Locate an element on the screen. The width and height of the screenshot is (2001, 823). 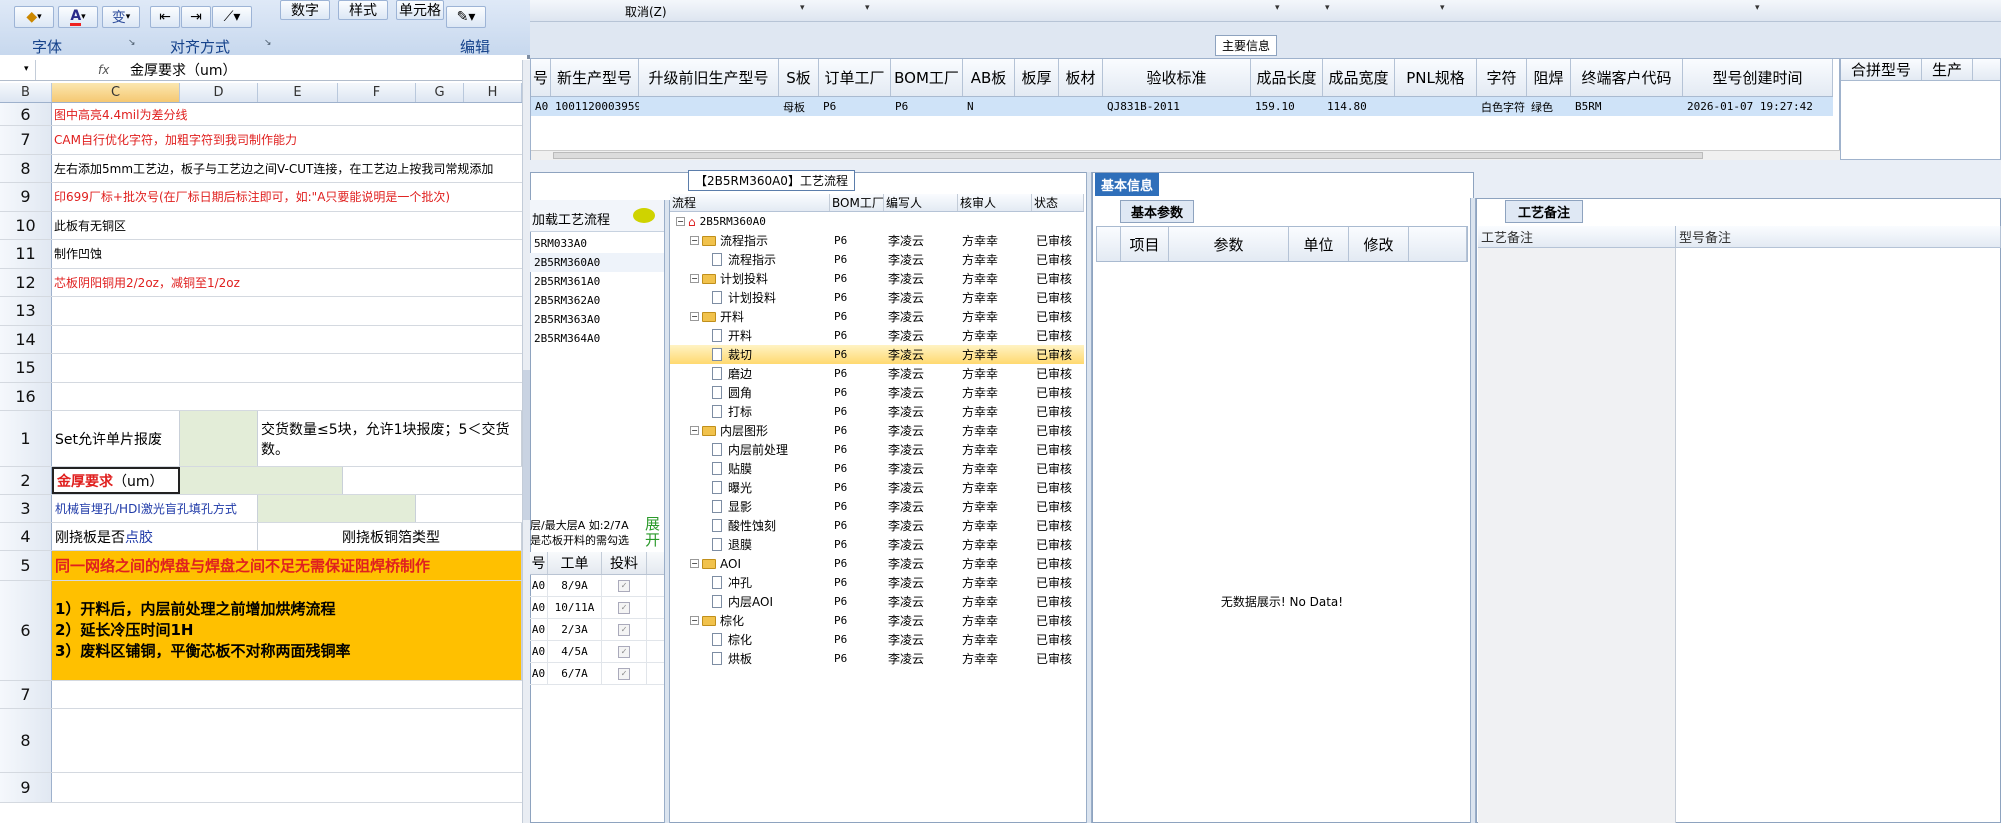
row-header: 10 is located at coordinates (26, 225).